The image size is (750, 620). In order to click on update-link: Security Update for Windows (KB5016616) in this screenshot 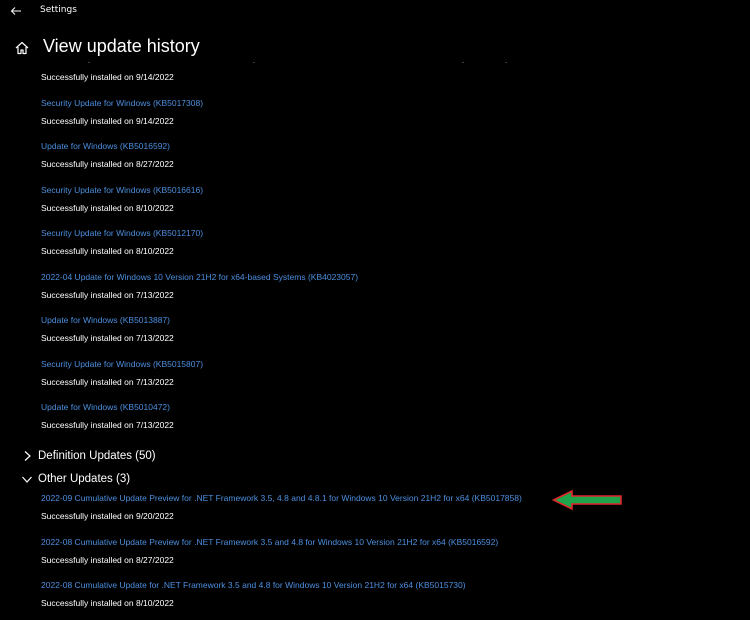, I will do `click(122, 190)`.